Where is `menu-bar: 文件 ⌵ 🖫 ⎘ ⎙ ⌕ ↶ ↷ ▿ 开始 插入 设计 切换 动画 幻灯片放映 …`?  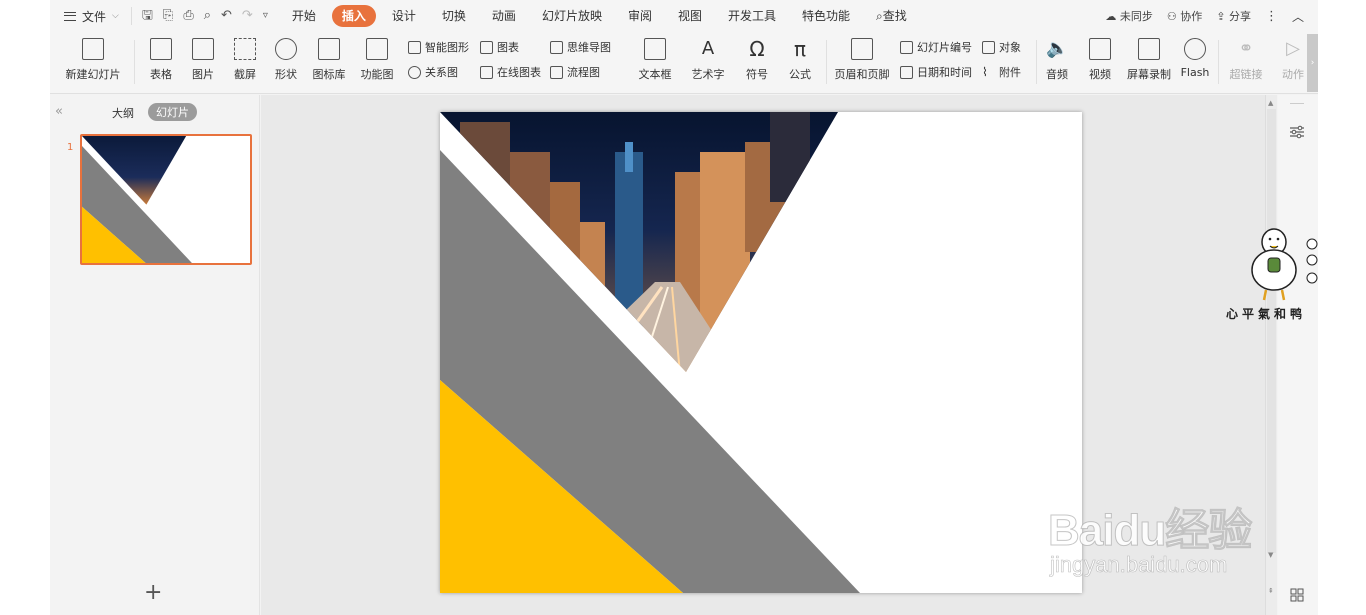
menu-bar: 文件 ⌵ 🖫 ⎘ ⎙ ⌕ ↶ ↷ ▿ 开始 插入 设计 切换 动画 幻灯片放映 … is located at coordinates (684, 16).